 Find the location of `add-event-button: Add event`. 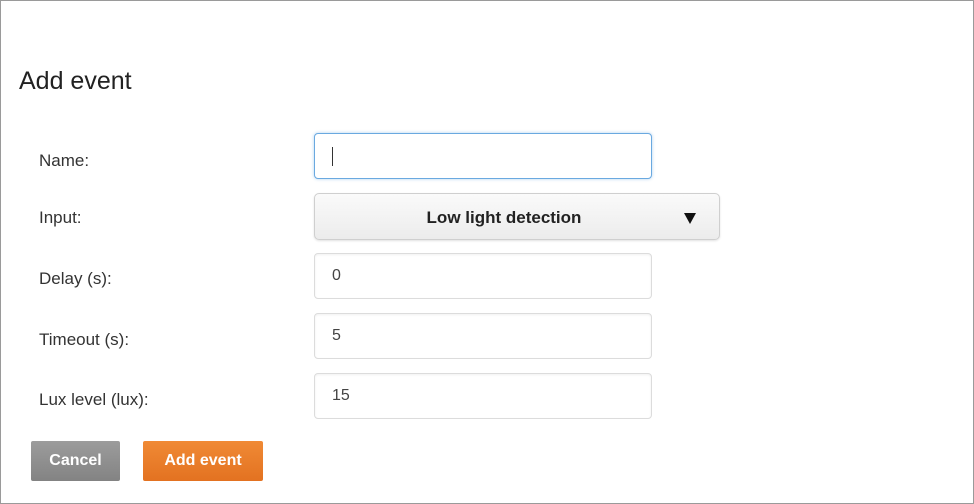

add-event-button: Add event is located at coordinates (203, 461).